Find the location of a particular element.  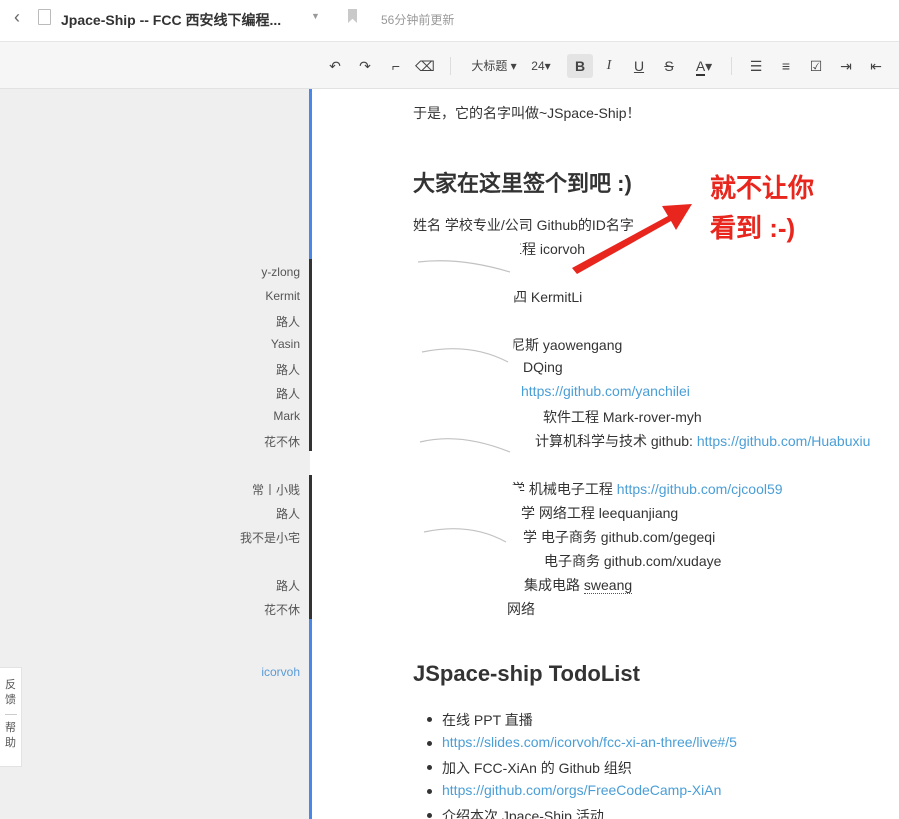

signin-row: 四 KermitLi is located at coordinates (548, 297).